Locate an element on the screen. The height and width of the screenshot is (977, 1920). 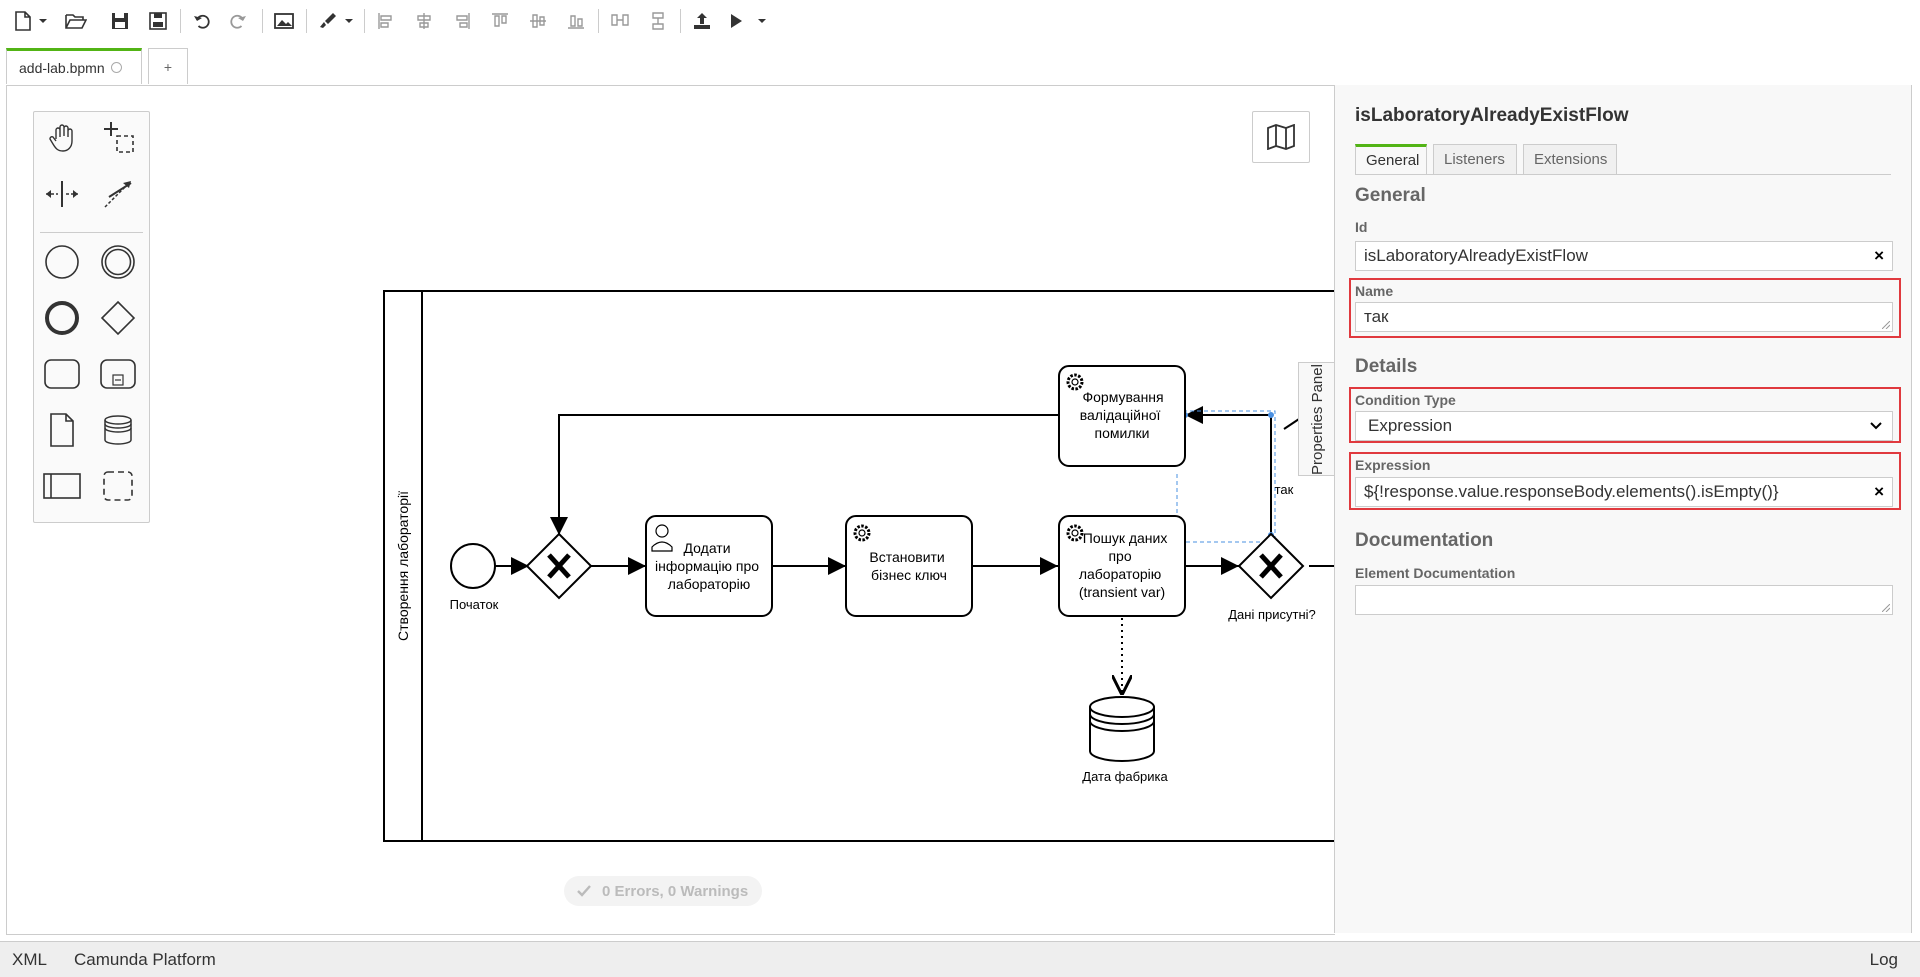
start-instance-button is located at coordinates (748, 21).